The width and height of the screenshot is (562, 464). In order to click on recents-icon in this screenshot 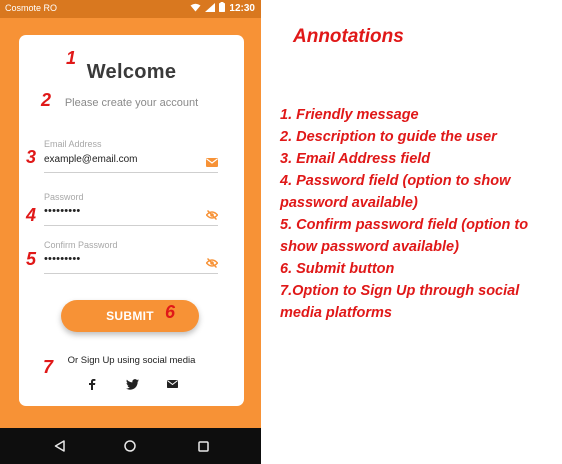, I will do `click(203, 446)`.